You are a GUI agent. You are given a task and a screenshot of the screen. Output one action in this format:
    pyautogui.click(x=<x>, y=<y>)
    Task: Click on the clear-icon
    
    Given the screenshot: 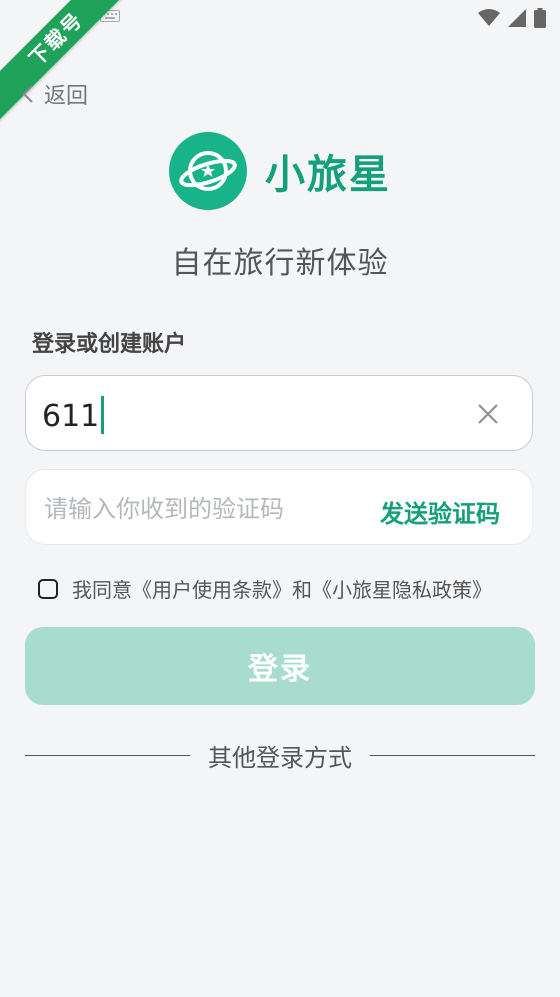 What is the action you would take?
    pyautogui.click(x=488, y=414)
    